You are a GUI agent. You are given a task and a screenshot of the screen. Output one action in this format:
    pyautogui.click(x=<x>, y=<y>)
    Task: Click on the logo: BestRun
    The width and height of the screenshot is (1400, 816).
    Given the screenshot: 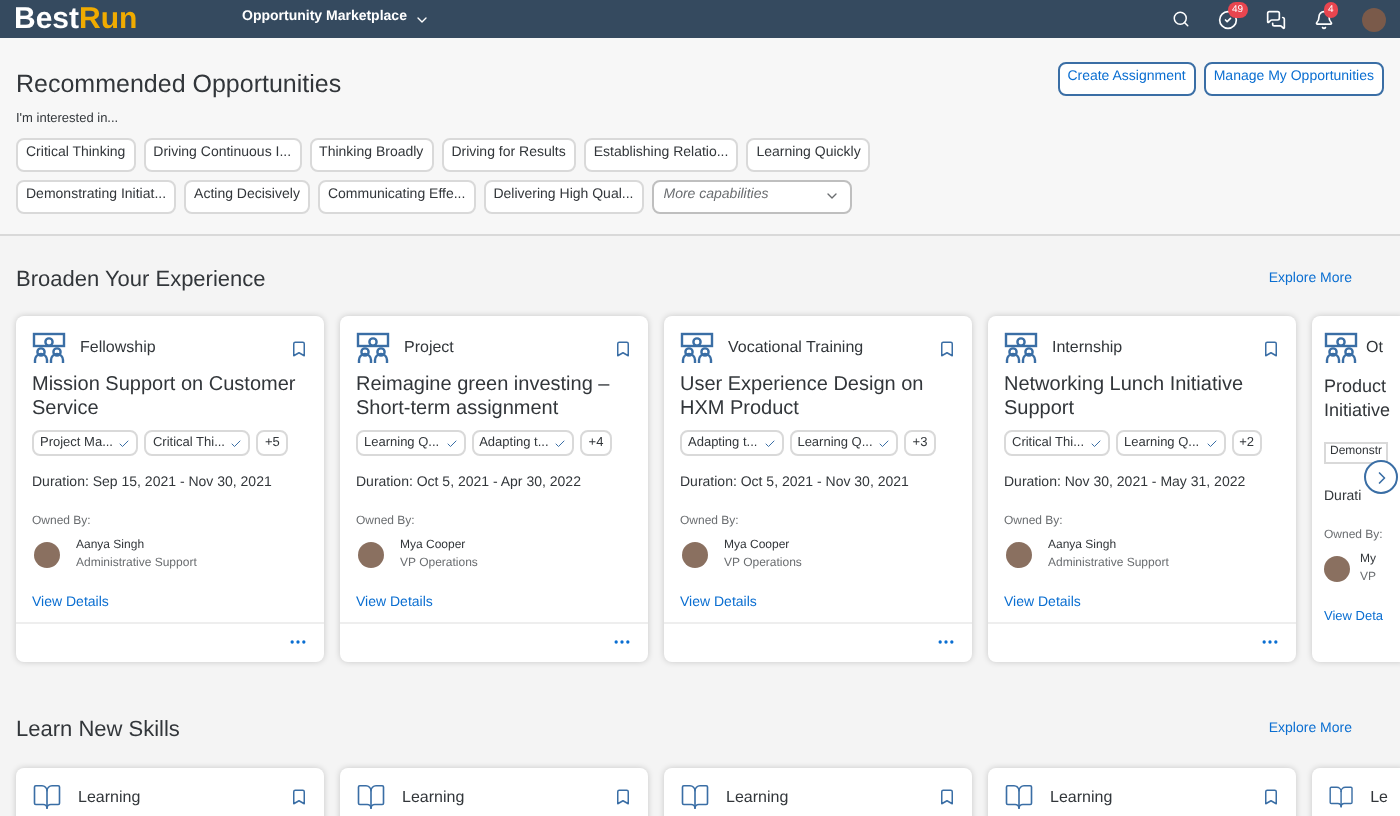 What is the action you would take?
    pyautogui.click(x=114, y=19)
    